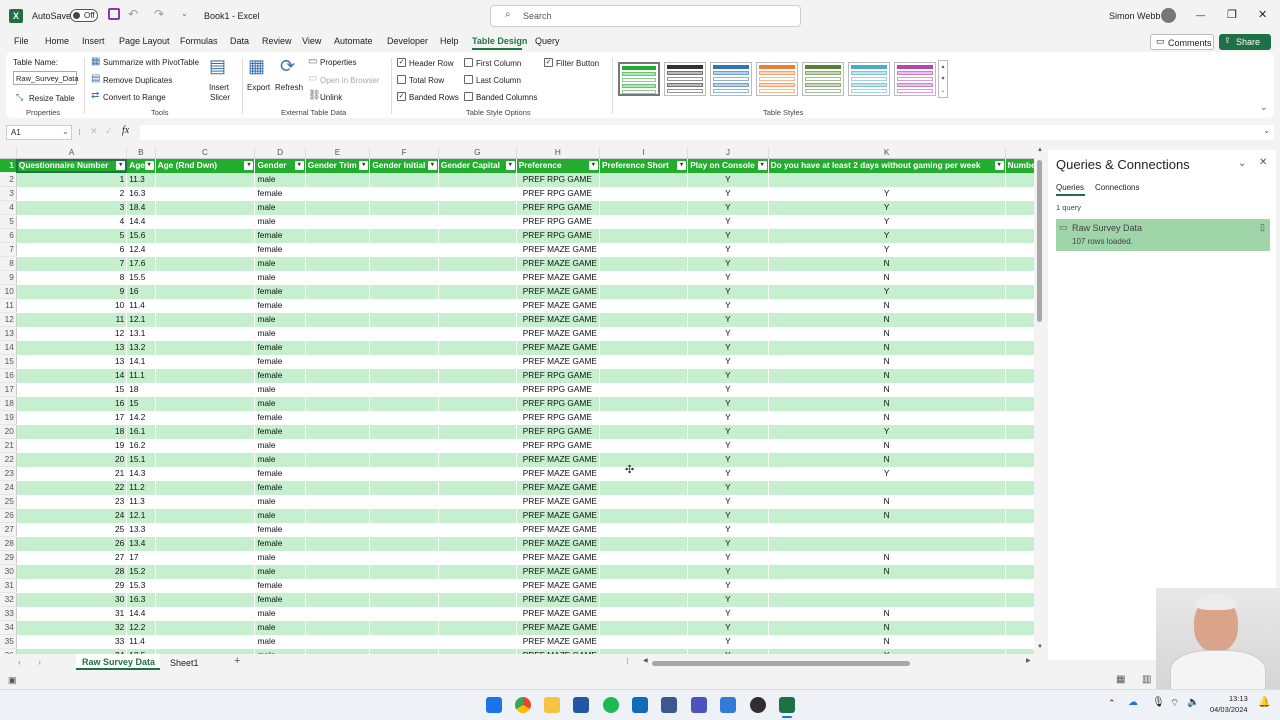  I want to click on styles-scroll: ▴ ▾ ⌄, so click(943, 79).